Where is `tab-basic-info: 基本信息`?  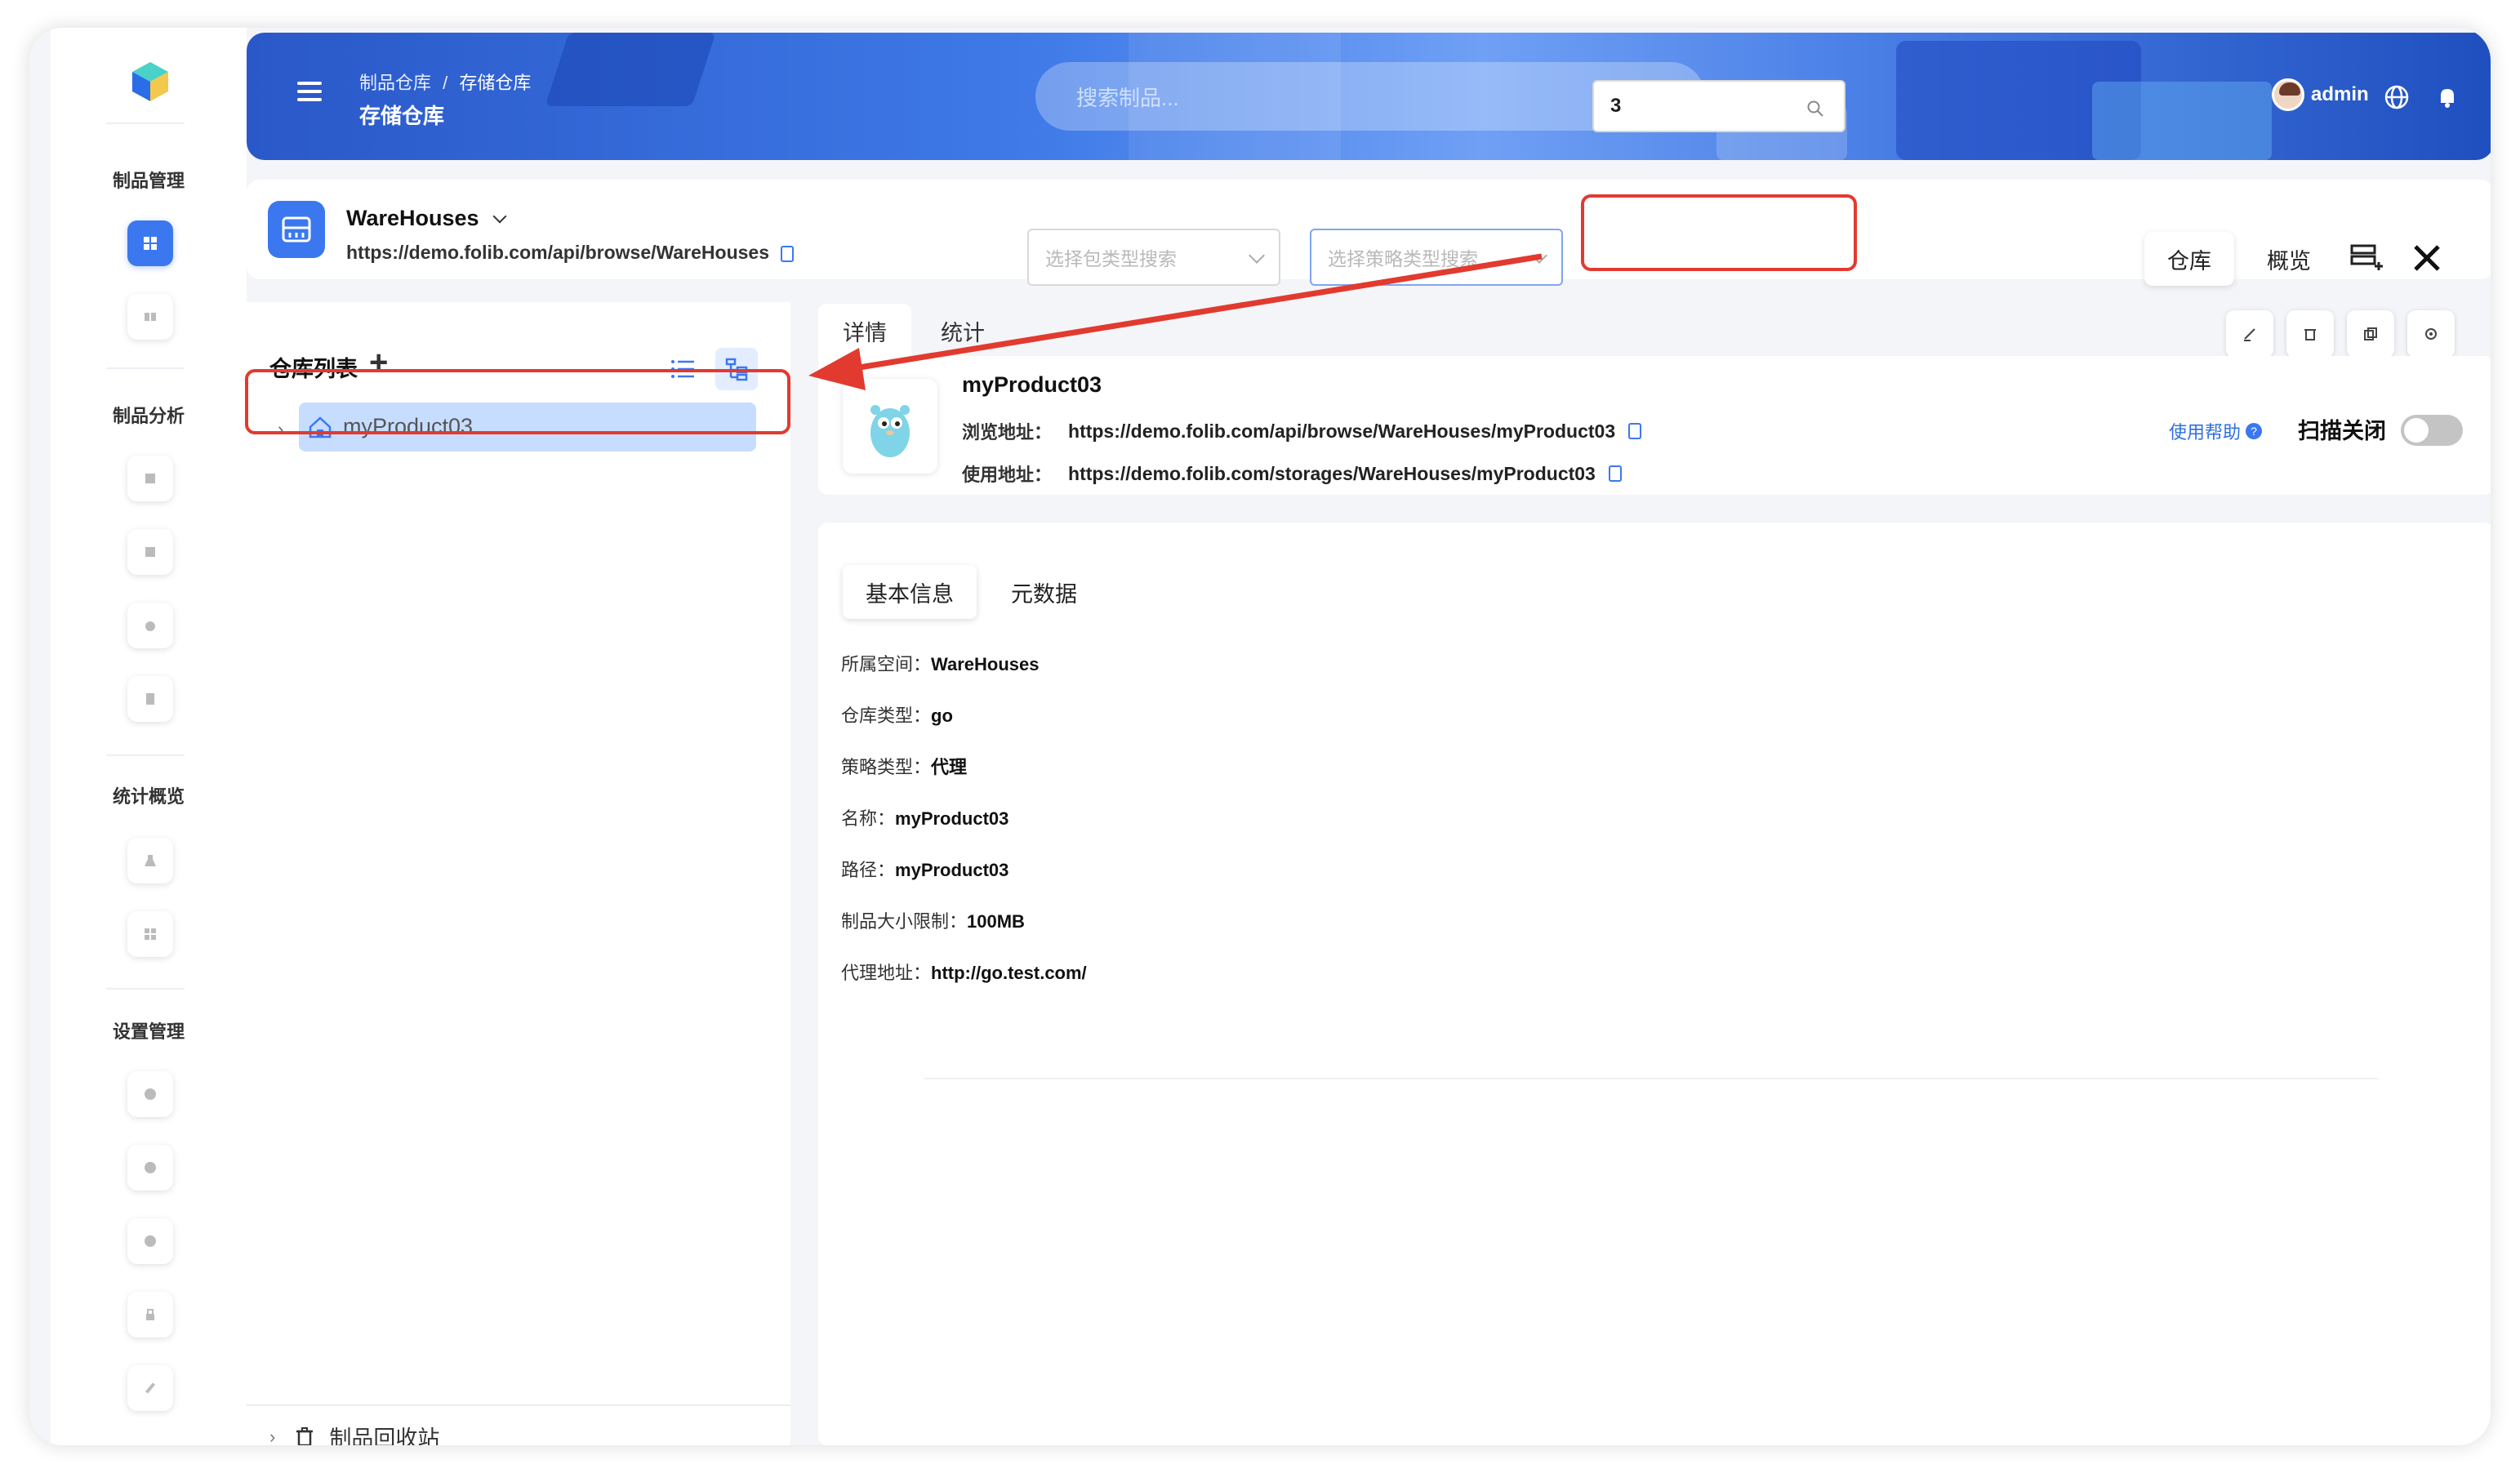
tab-basic-info: 基本信息 is located at coordinates (910, 592).